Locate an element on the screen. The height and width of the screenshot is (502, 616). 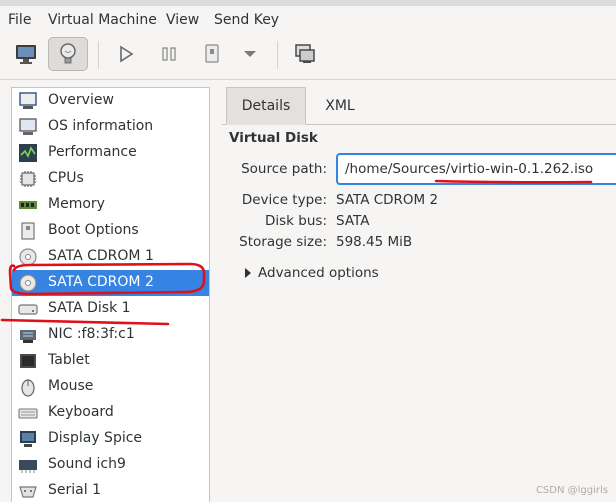
display-icon is located at coordinates (28, 439).